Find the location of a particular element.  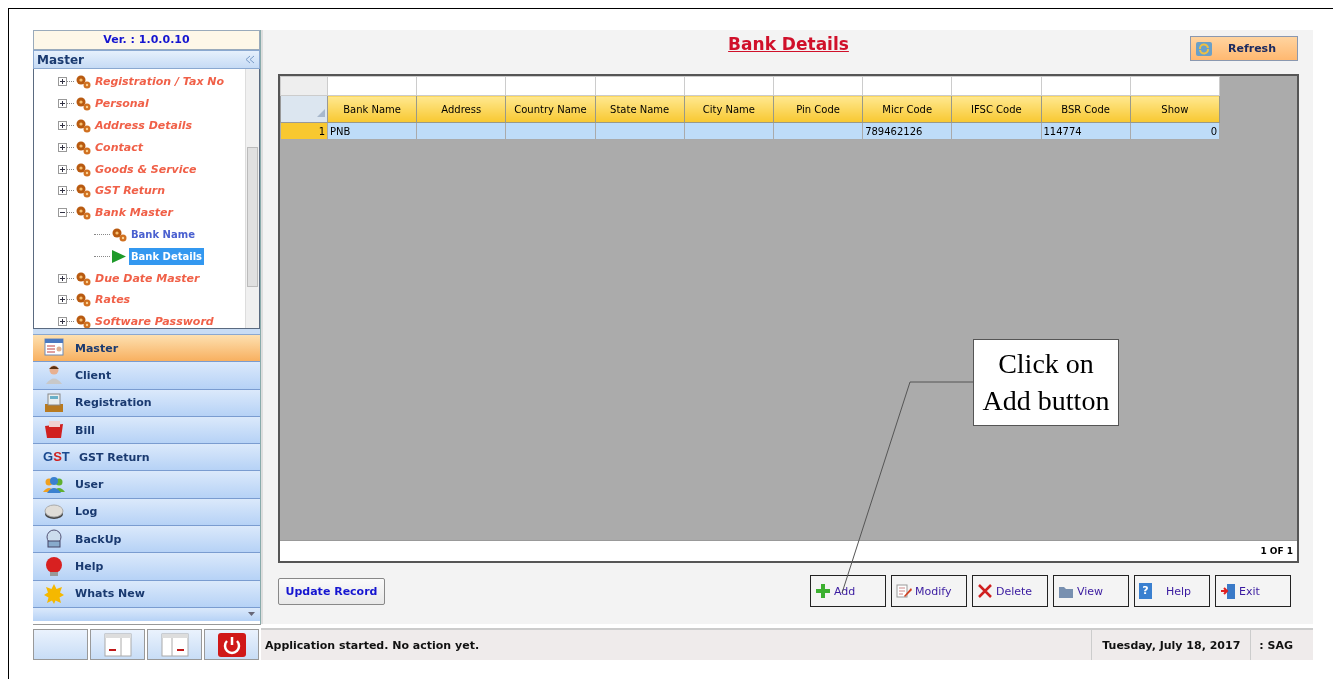

round-button-icon is located at coordinates (54, 566).